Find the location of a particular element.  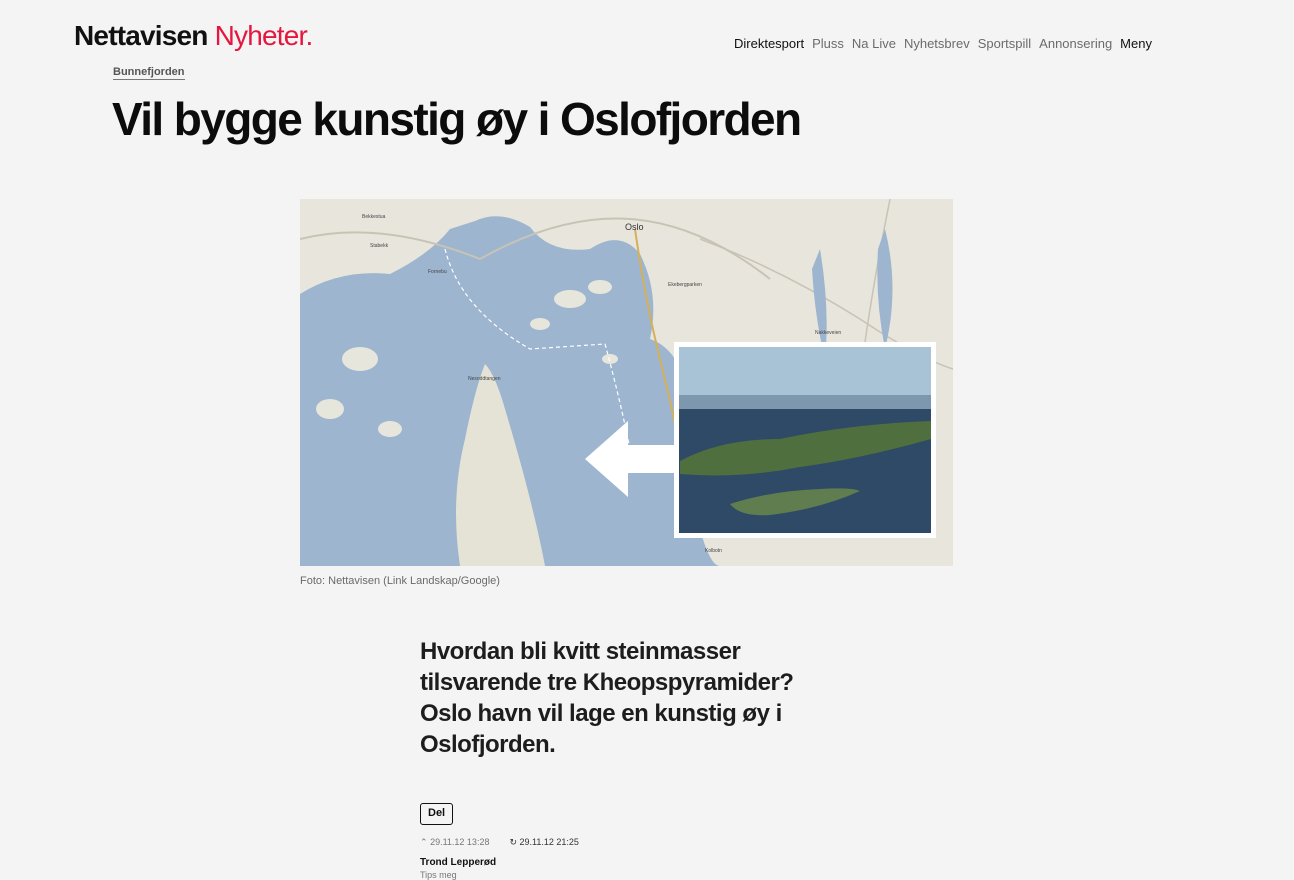

nav-sportspill: Sportspill is located at coordinates (1004, 43).